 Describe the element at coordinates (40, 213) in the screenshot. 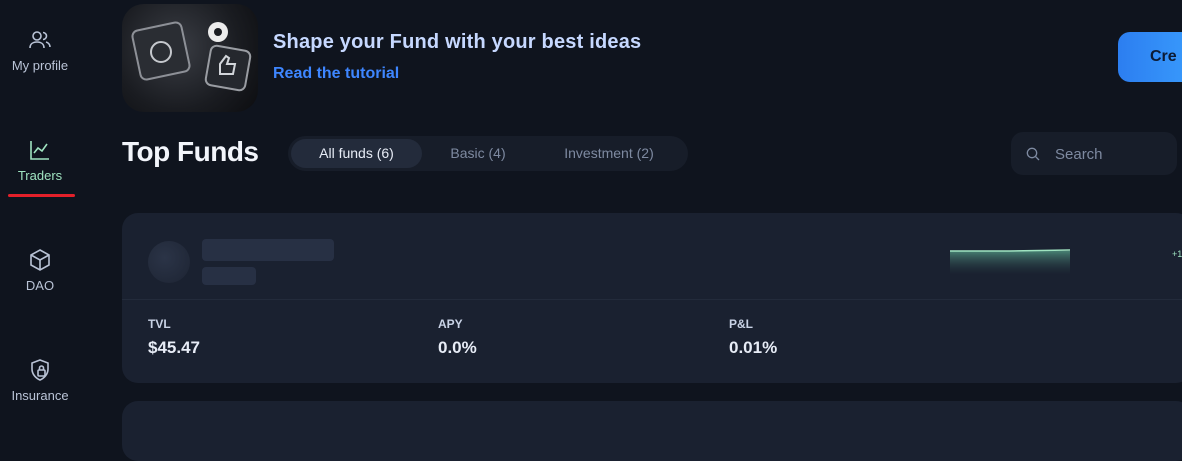

I see `sidebar: My profile Traders DAO Insurance` at that location.